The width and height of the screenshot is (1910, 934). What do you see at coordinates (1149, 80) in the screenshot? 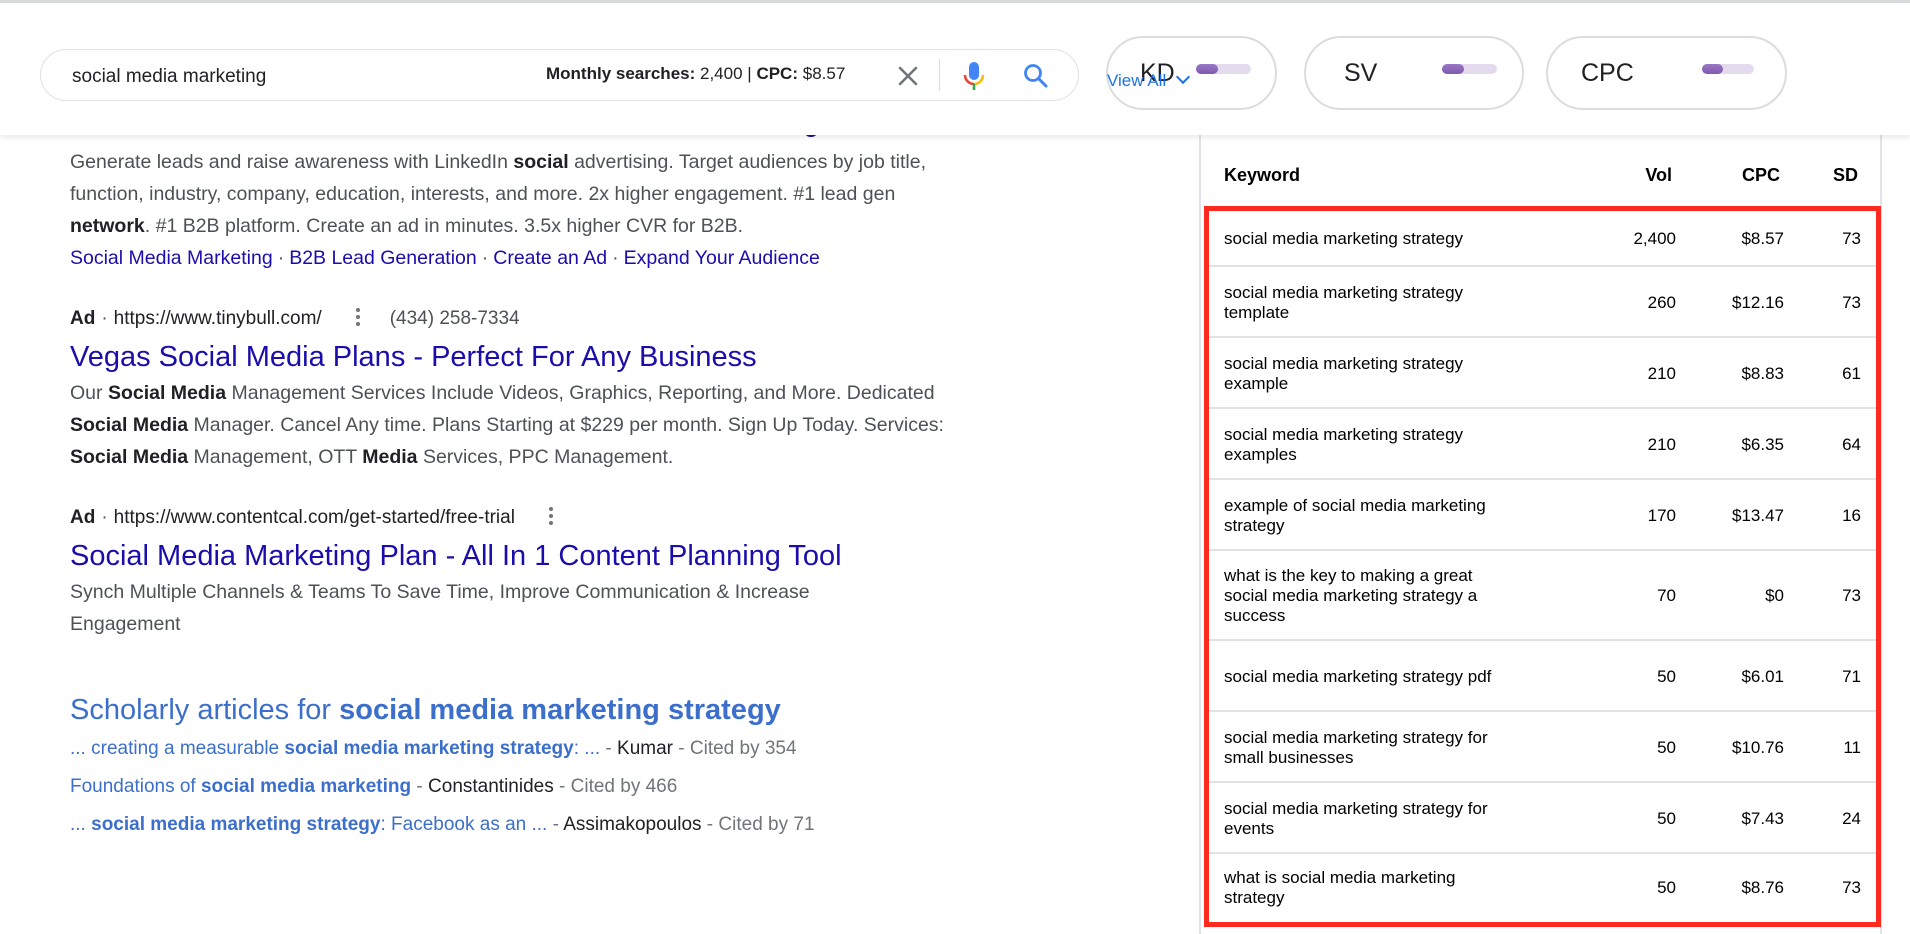
I see `view-all-link: View All` at bounding box center [1149, 80].